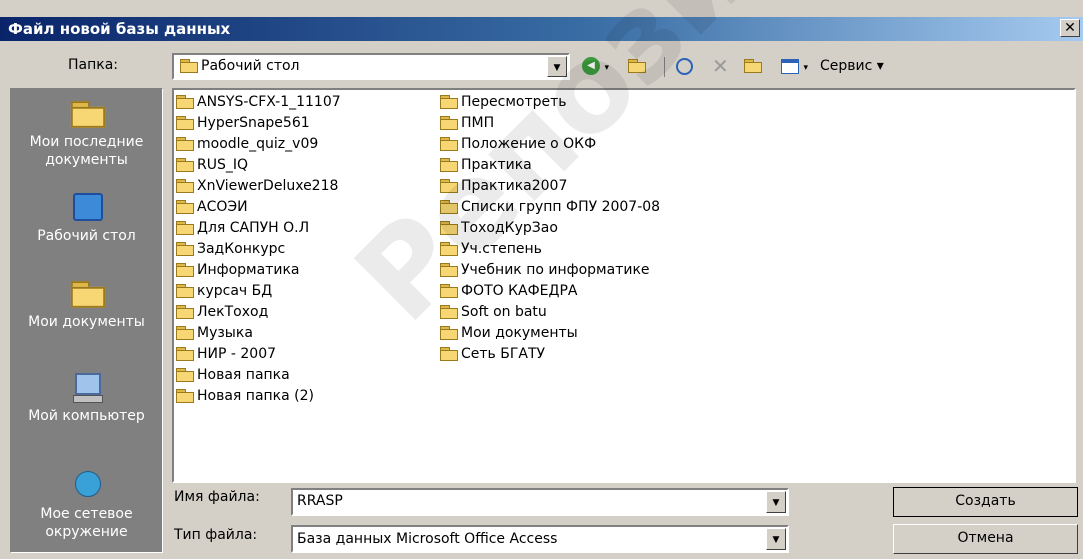 Image resolution: width=1083 pixels, height=559 pixels. I want to click on delete-button: ✕, so click(720, 67).